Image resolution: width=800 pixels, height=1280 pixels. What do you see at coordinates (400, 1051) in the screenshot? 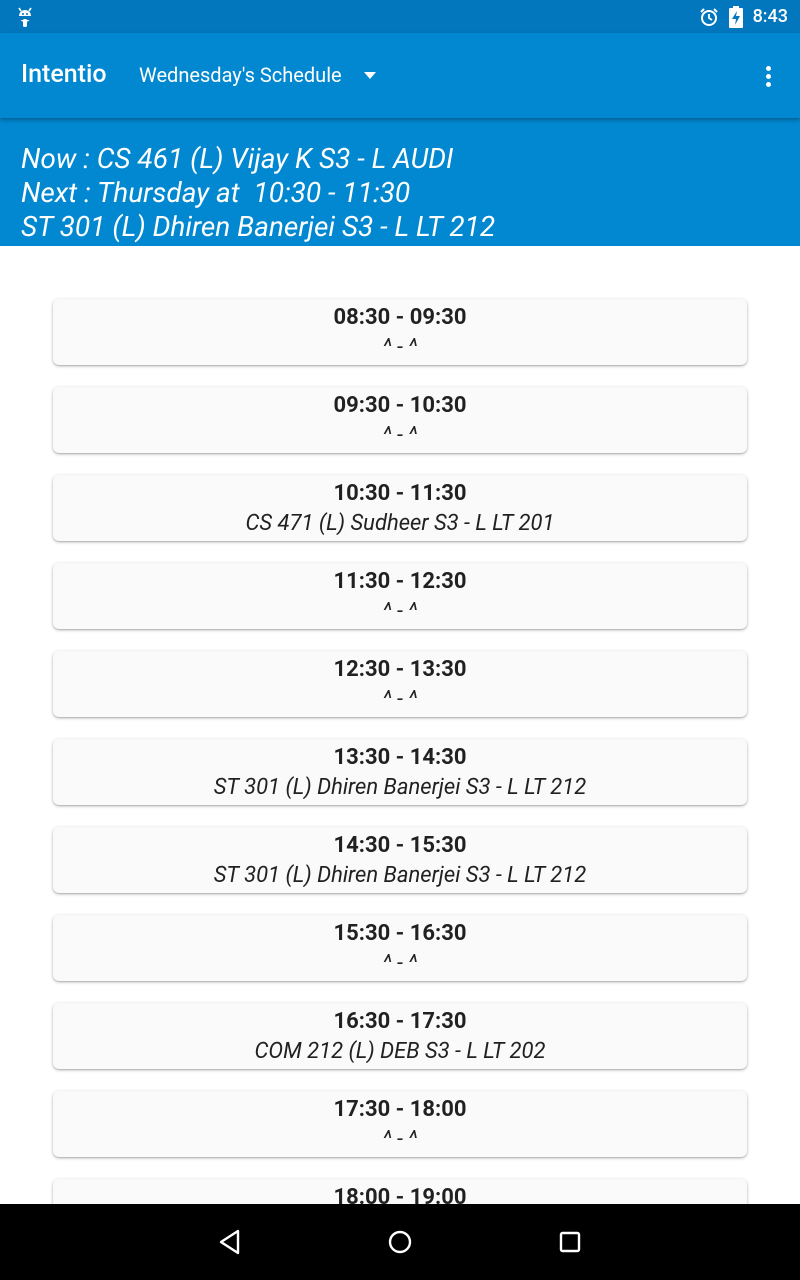
I see `slot-subject: COM 212 (L) DEB S3 - L LT 202` at bounding box center [400, 1051].